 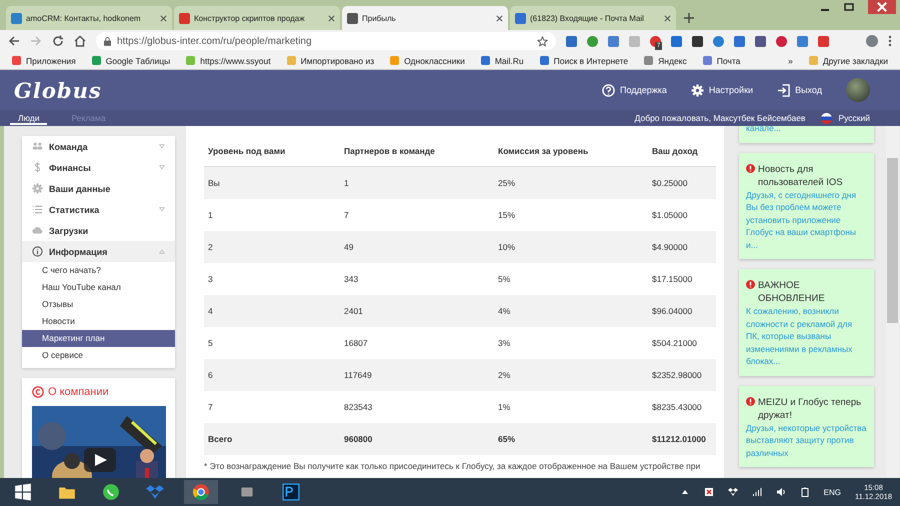 I want to click on table-cell: 2%, so click(x=571, y=375).